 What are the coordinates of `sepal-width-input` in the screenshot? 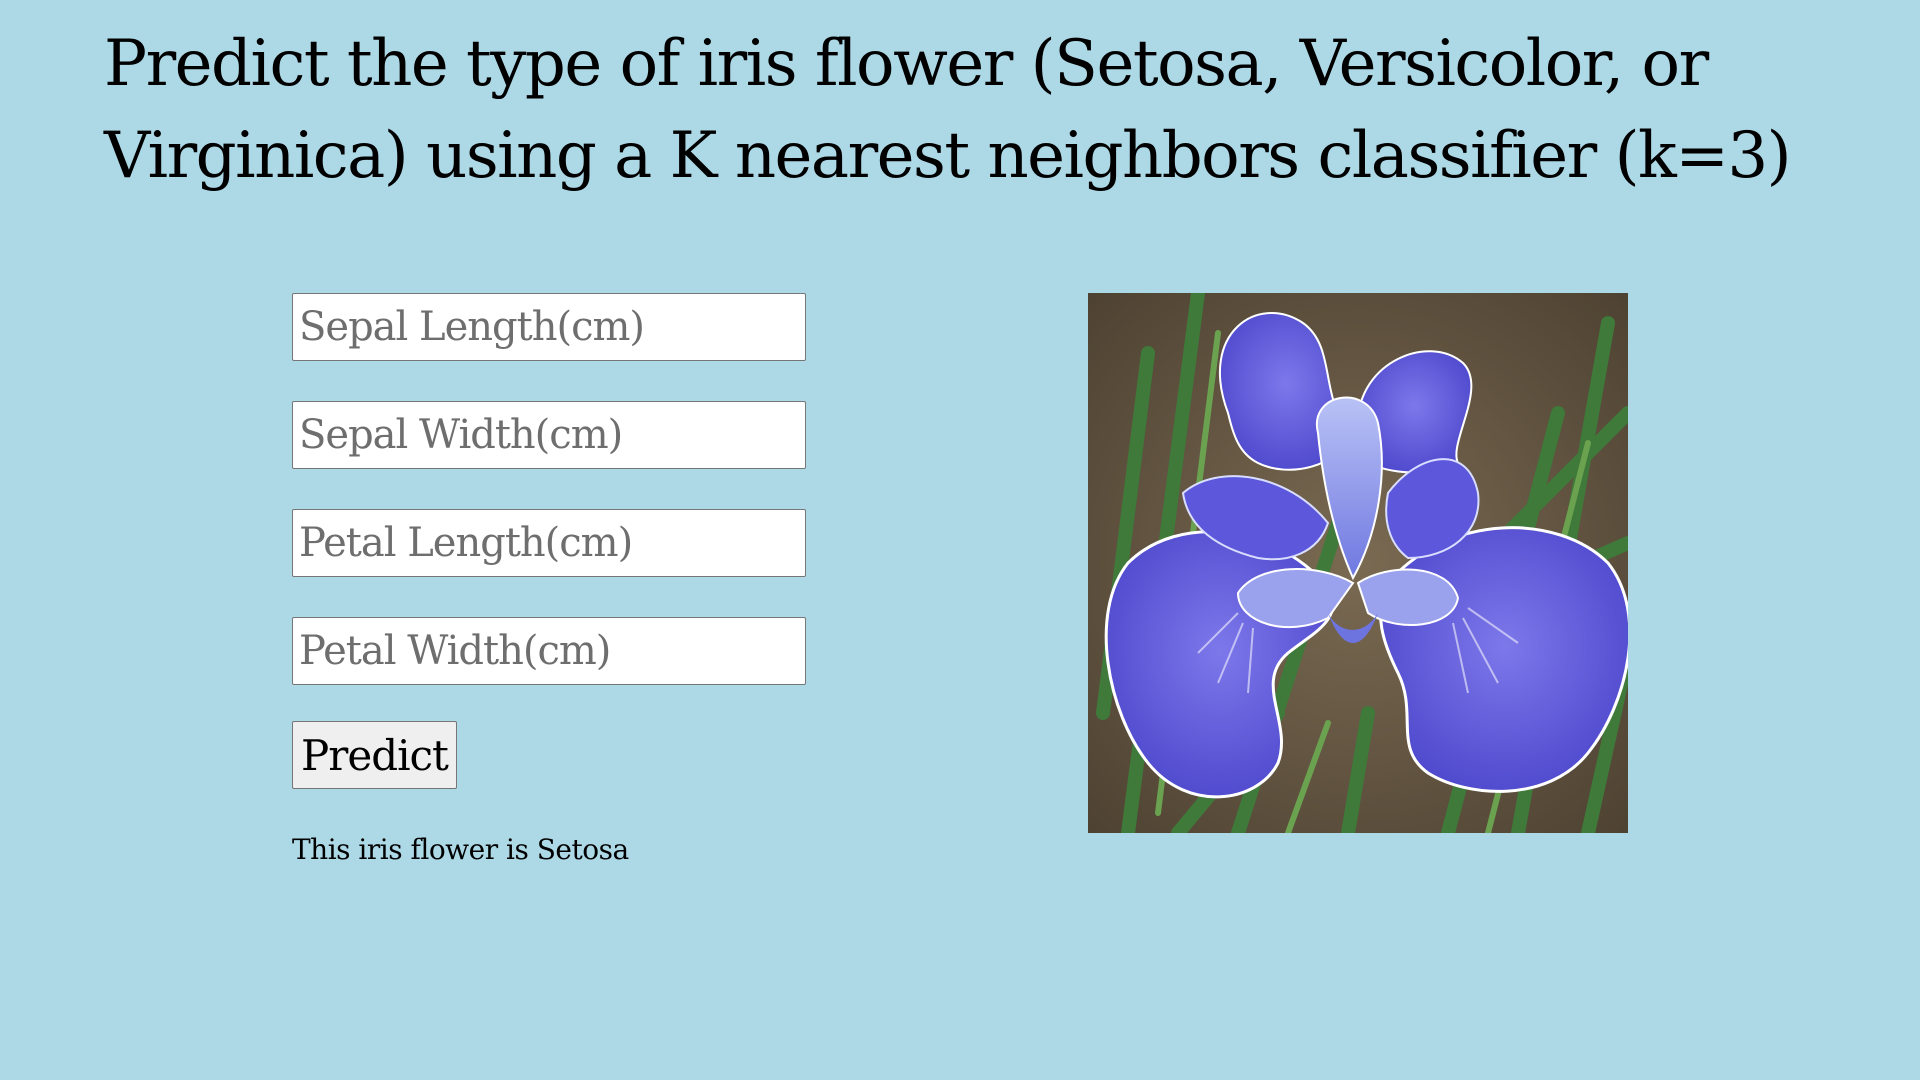 It's located at (549, 435).